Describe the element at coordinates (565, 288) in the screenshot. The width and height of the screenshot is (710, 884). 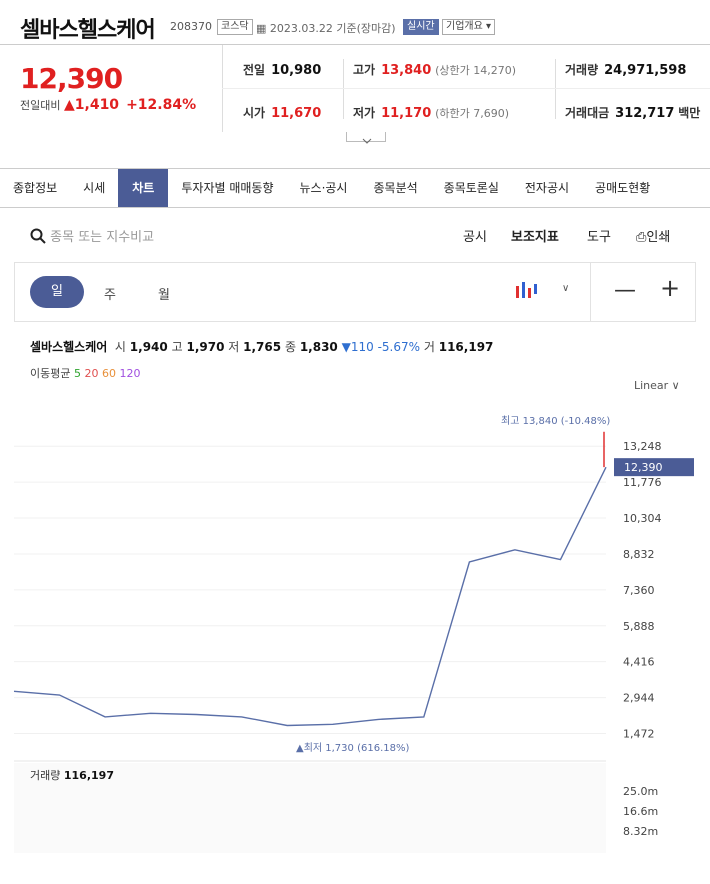
I see `chevron-down-icon: ∨` at that location.